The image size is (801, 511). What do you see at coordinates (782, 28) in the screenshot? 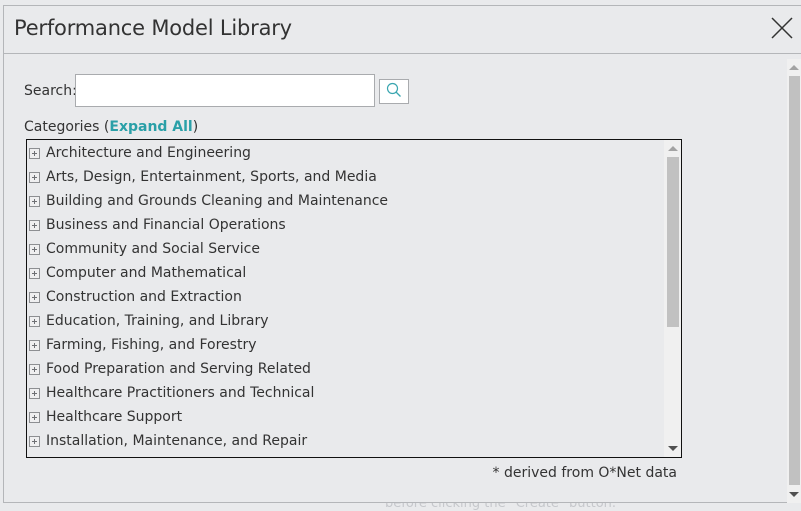
I see `close-icon` at bounding box center [782, 28].